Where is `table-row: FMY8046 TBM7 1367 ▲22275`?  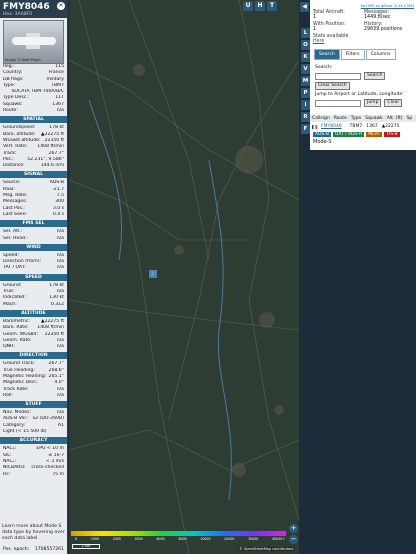
table-row: FMY8046 TBM7 1367 ▲22275 is located at coordinates (363, 126).